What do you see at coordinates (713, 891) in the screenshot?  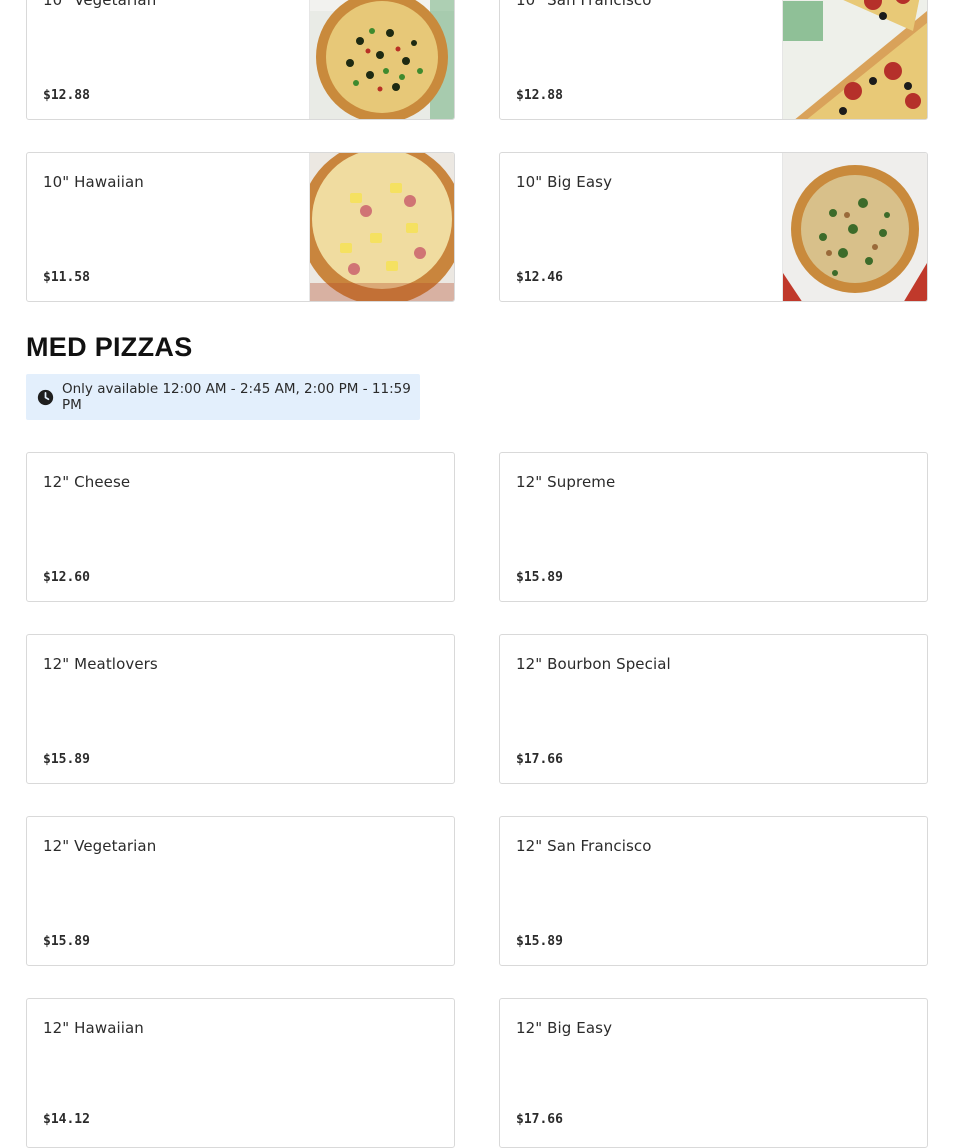 I see `menu-item-card: 12" San Francisco $15.89` at bounding box center [713, 891].